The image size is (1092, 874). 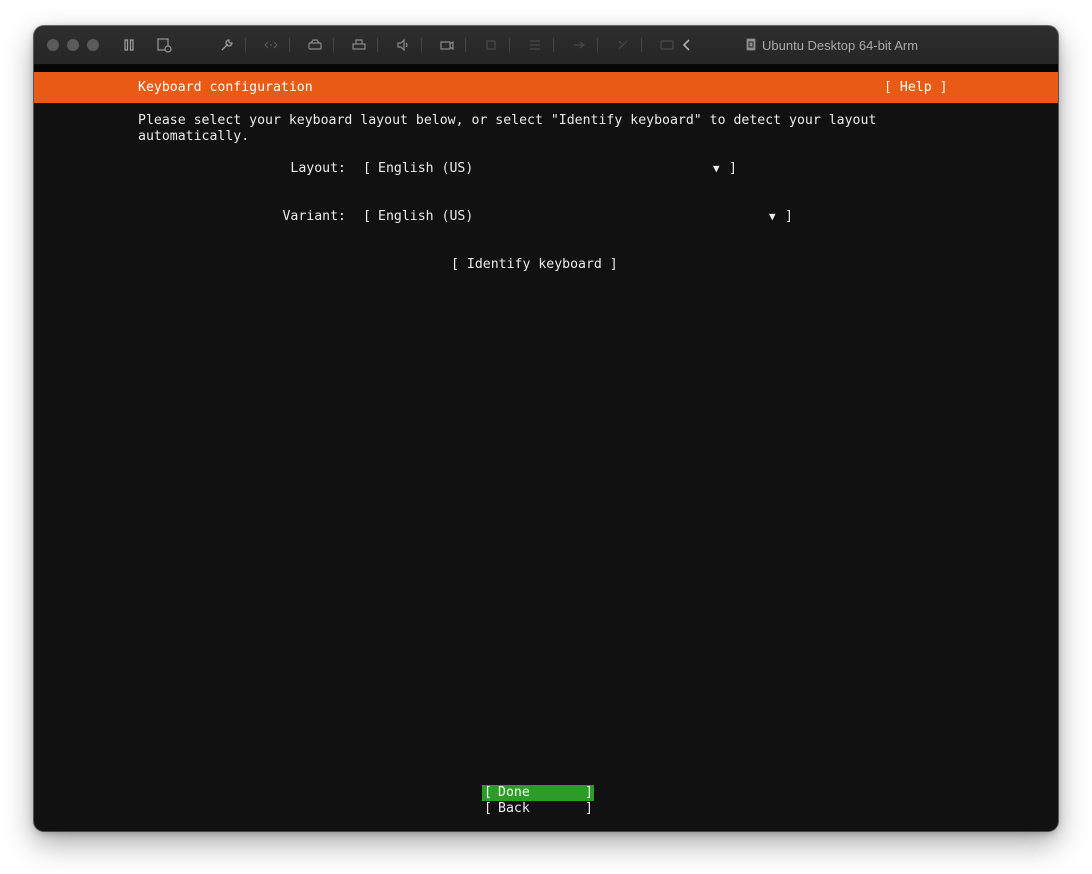 What do you see at coordinates (772, 217) in the screenshot?
I see `variant-dropdown-arrow-icon: ▼` at bounding box center [772, 217].